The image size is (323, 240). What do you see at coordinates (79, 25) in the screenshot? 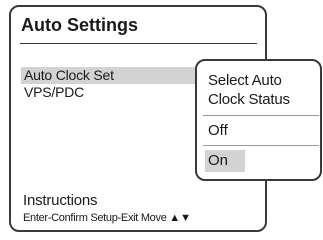
I see `panel-title: Auto Settings` at bounding box center [79, 25].